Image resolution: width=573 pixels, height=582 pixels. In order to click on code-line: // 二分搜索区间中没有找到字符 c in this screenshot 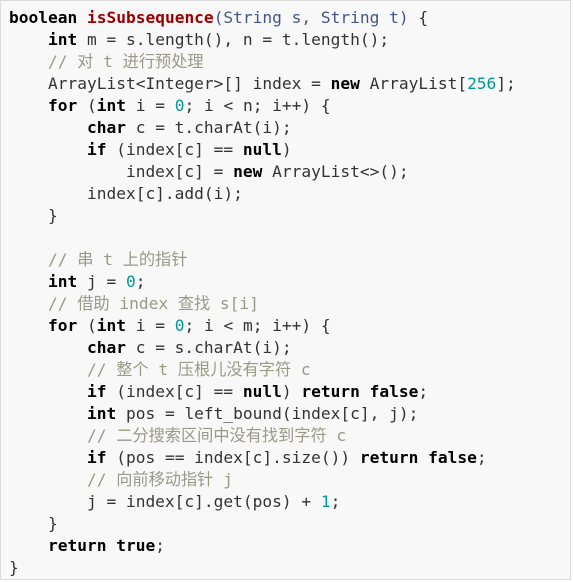, I will do `click(177, 436)`.